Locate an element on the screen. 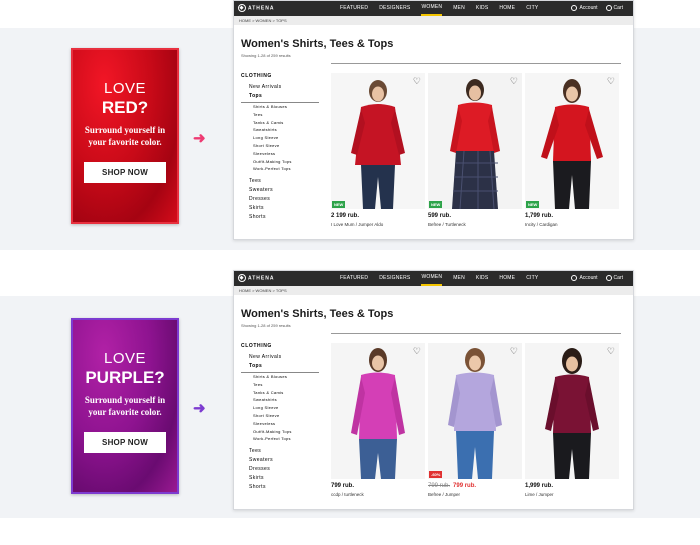 The width and height of the screenshot is (700, 545). purple-arrow-icon: ➜ is located at coordinates (199, 408).